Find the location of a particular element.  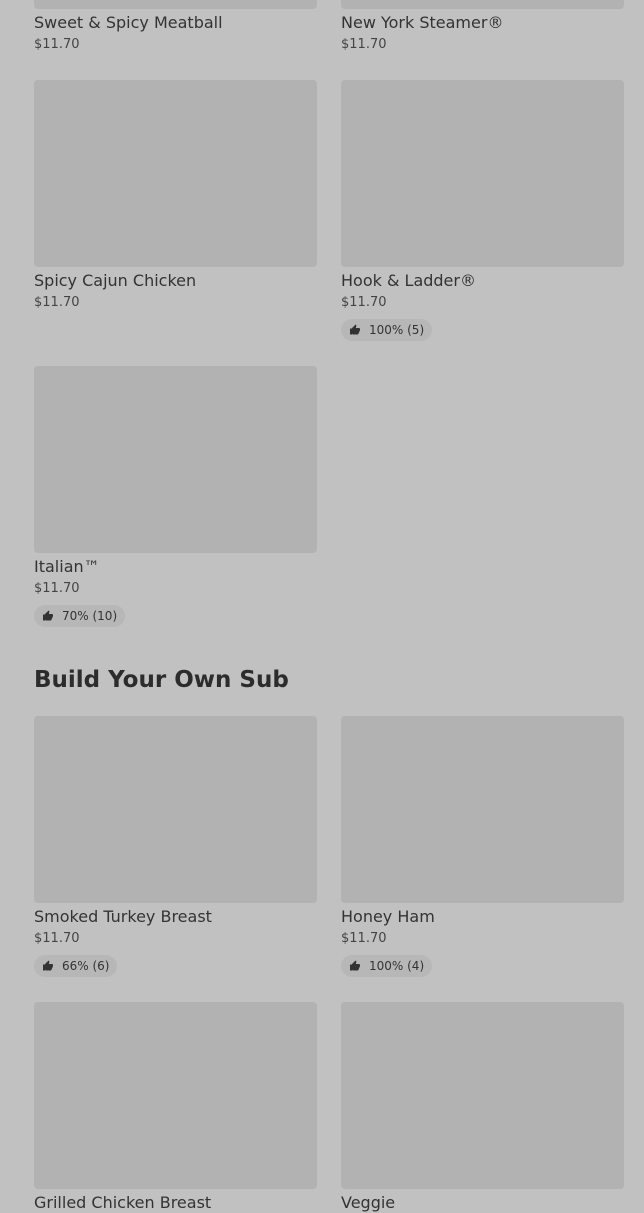

item-name: Spicy Cajun Chicken is located at coordinates (115, 280).